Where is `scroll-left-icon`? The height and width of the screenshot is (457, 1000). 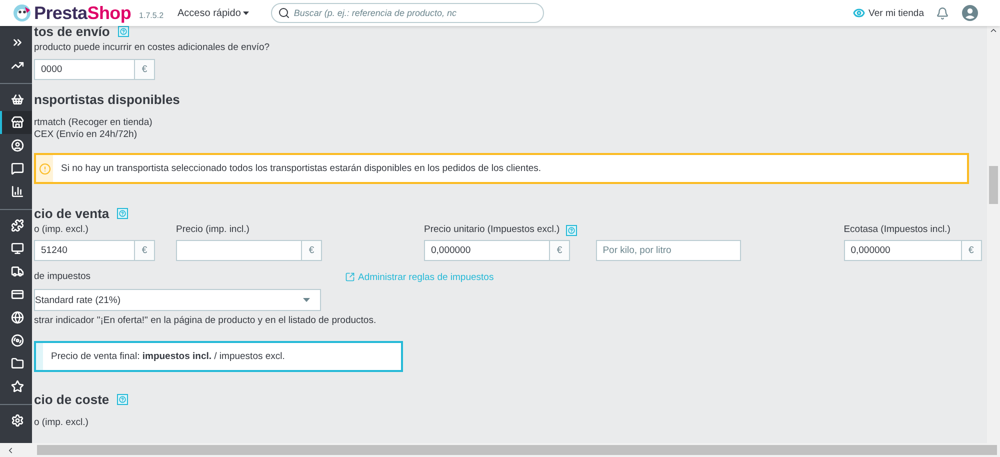 scroll-left-icon is located at coordinates (10, 450).